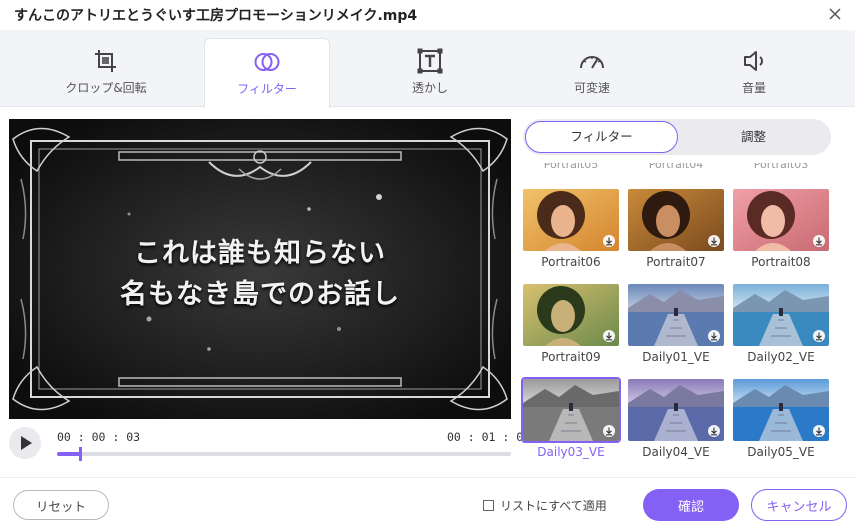 The height and width of the screenshot is (527, 855). What do you see at coordinates (216, 16) in the screenshot?
I see `window-title: すんこのアトリエとうぐいす工房プロモーションリメイク.mp4` at bounding box center [216, 16].